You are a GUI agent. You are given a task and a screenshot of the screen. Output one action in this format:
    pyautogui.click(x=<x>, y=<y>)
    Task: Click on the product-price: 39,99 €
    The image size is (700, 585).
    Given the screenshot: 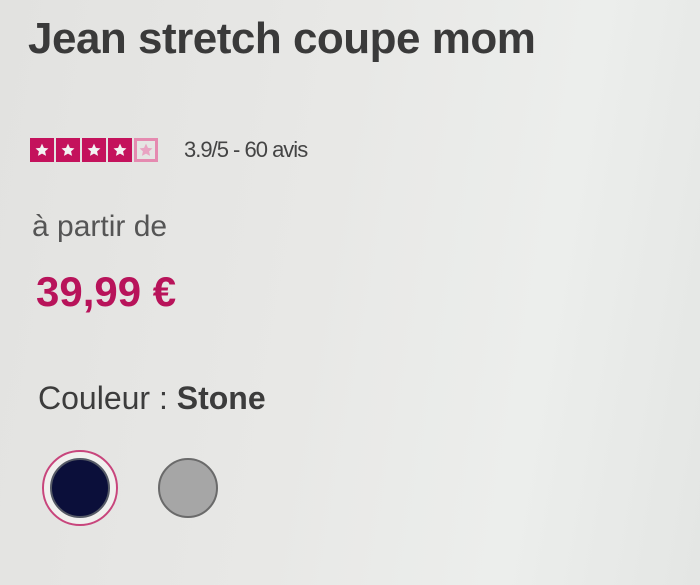 What is the action you would take?
    pyautogui.click(x=106, y=291)
    